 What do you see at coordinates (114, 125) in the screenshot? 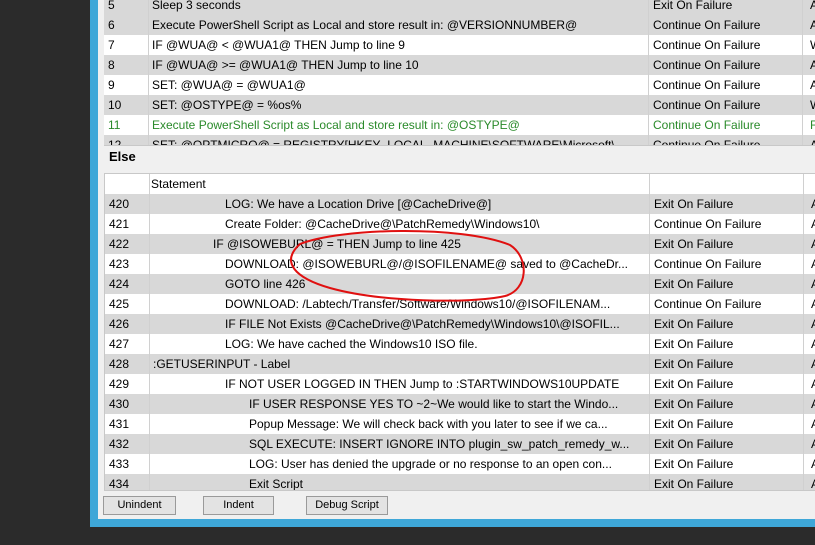
I see `row-number: 11` at bounding box center [114, 125].